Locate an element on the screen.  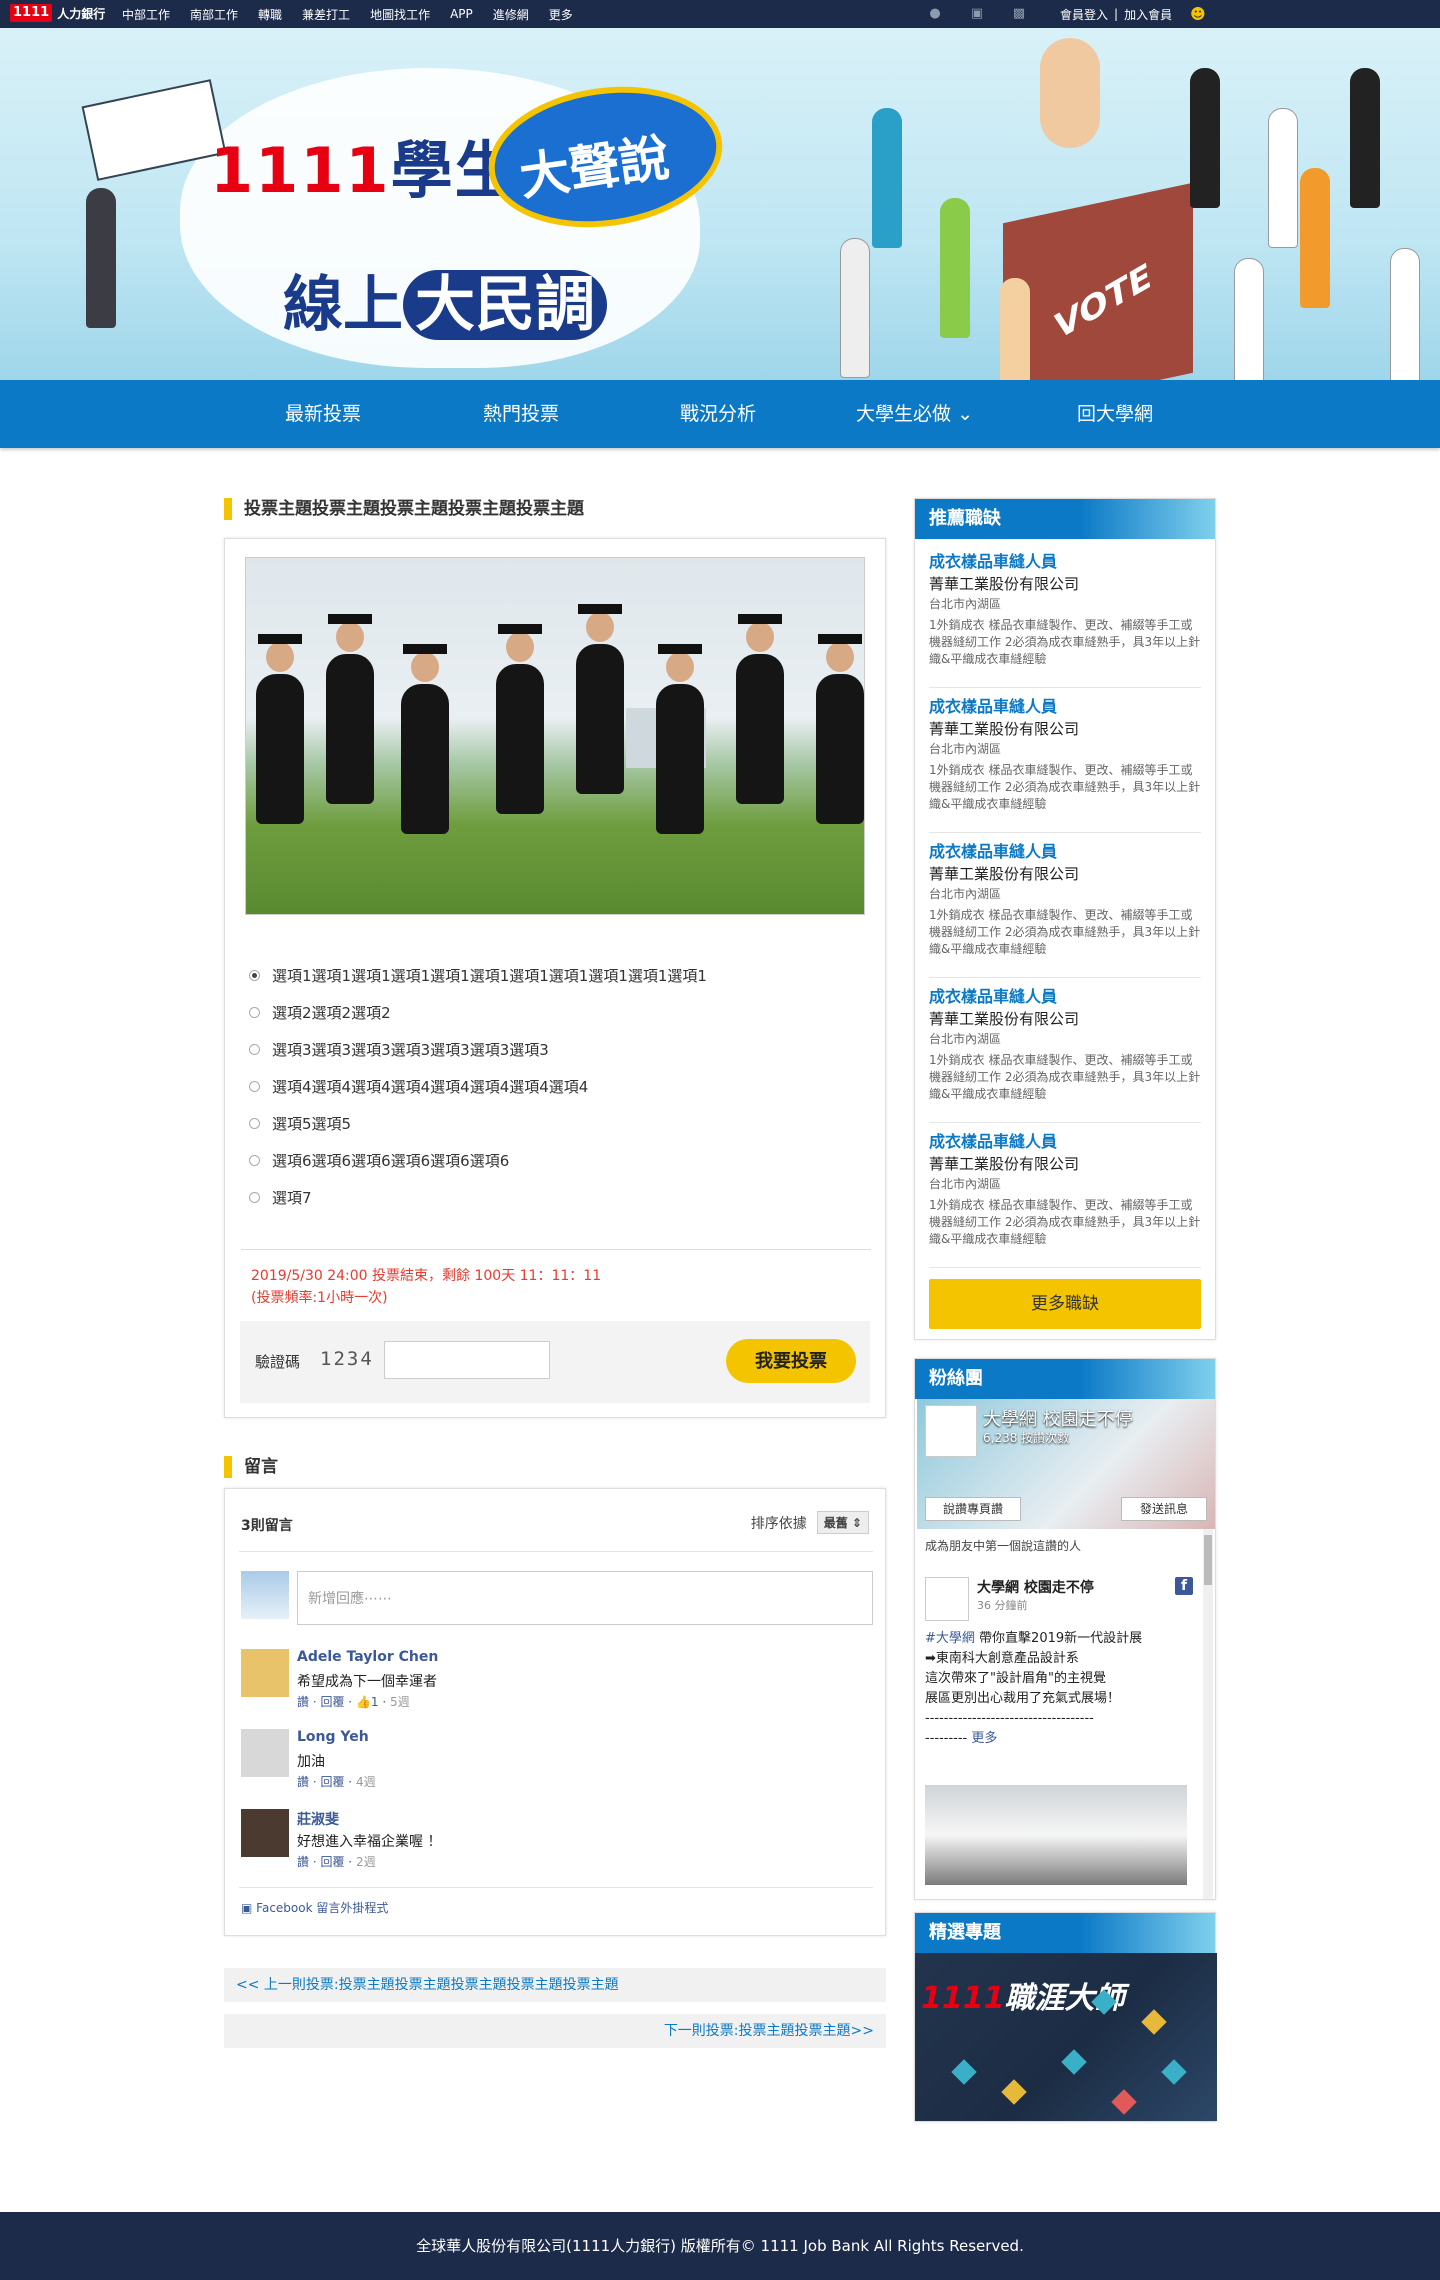
top-bar-right: ● ▣ ▩ 會員登入 | 加入會員 ☻ is located at coordinates (1065, 14).